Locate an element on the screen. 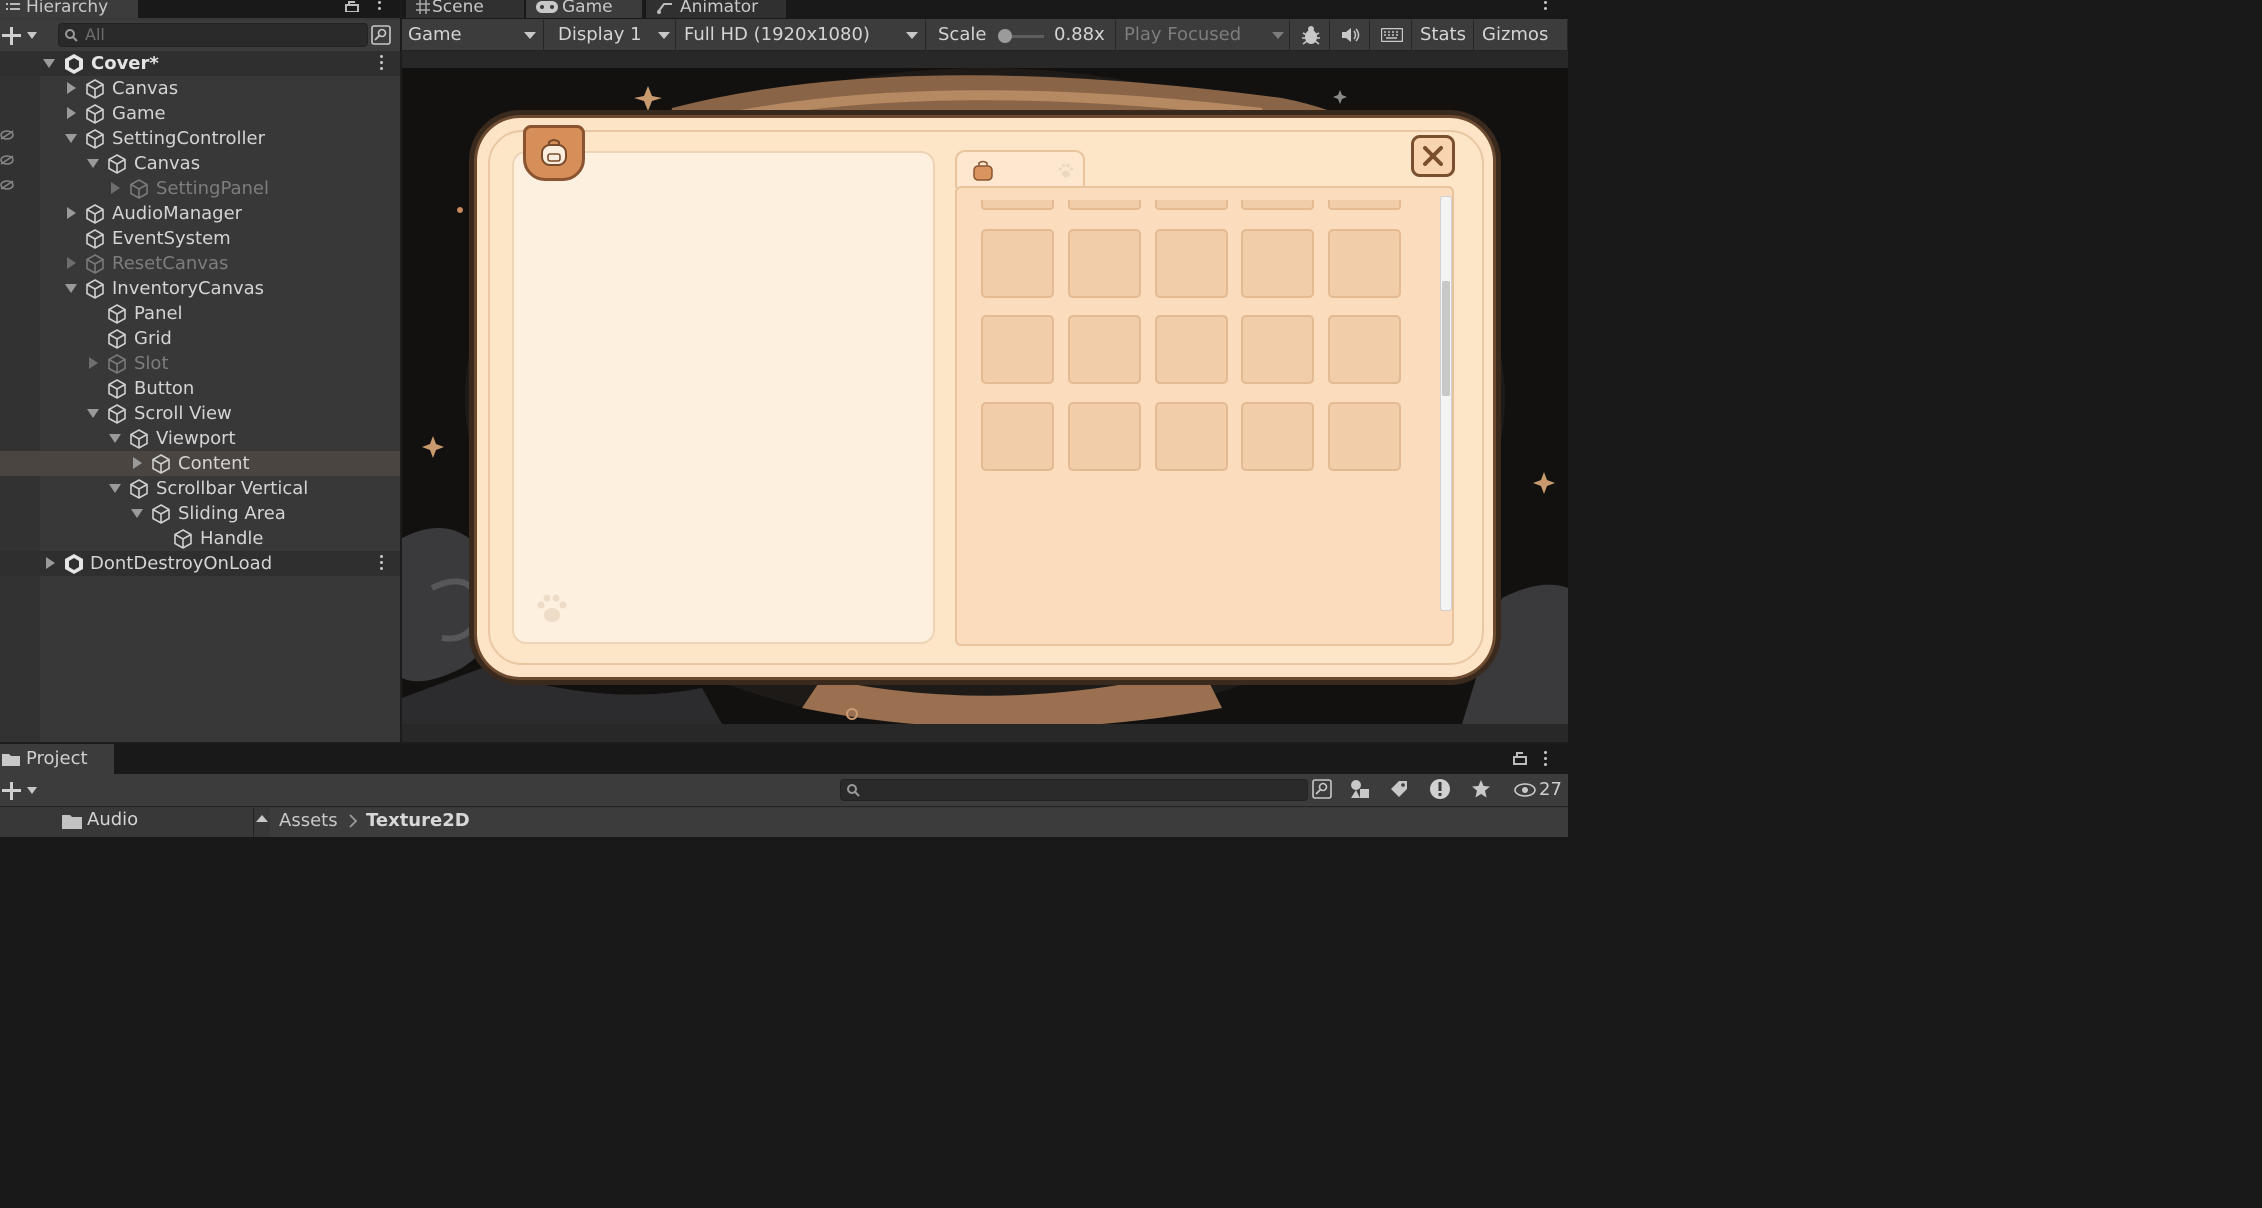 This screenshot has width=2262, height=1208. hierarchy-scene-dontdestroyonload: DontDestroyOnLoad is located at coordinates (200, 563).